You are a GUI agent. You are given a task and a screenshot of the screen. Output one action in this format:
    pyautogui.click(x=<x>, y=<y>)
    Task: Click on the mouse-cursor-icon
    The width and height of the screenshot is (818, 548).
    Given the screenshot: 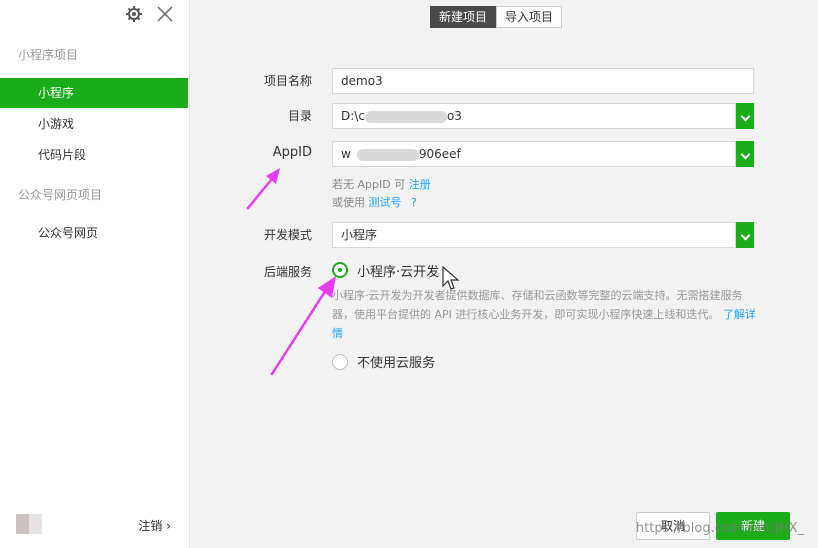 What is the action you would take?
    pyautogui.click(x=451, y=280)
    